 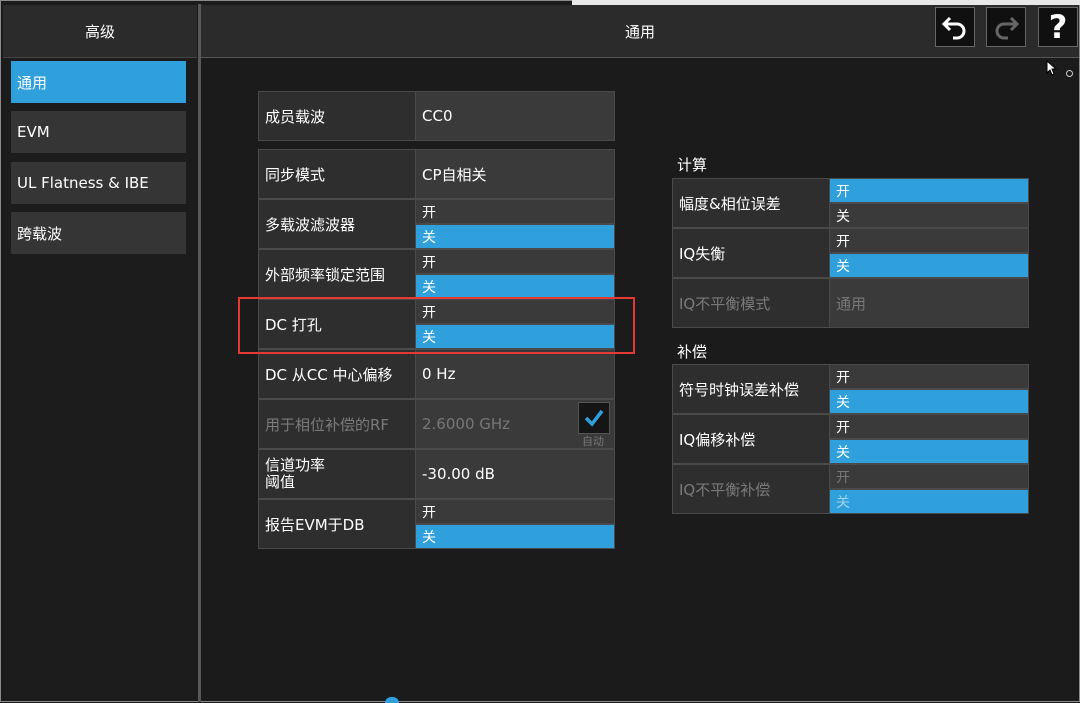 I want to click on auto-label: 自动, so click(x=593, y=441).